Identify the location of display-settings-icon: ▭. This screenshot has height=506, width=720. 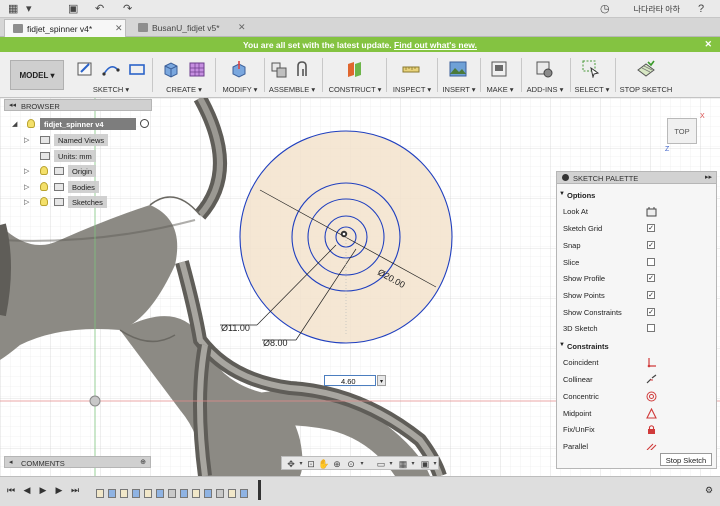
(381, 464).